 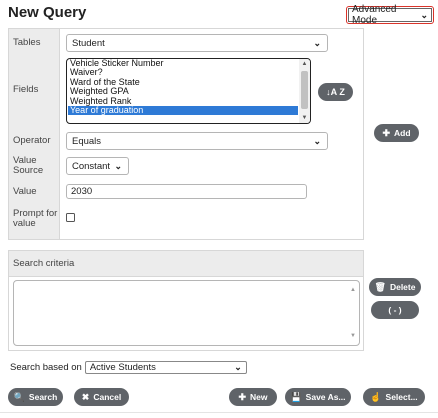 I want to click on parentheses-button: ( - ), so click(x=395, y=310).